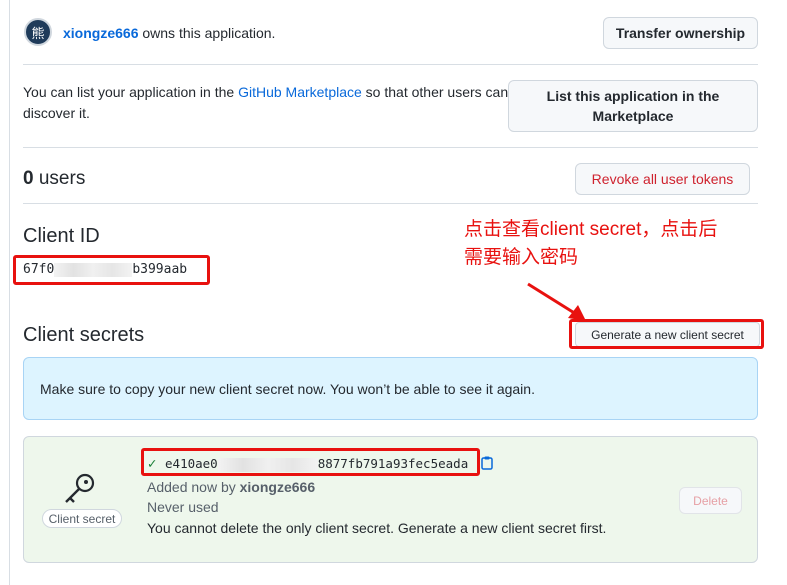 The image size is (787, 585). I want to click on added-by-user: xiongze666, so click(277, 487).